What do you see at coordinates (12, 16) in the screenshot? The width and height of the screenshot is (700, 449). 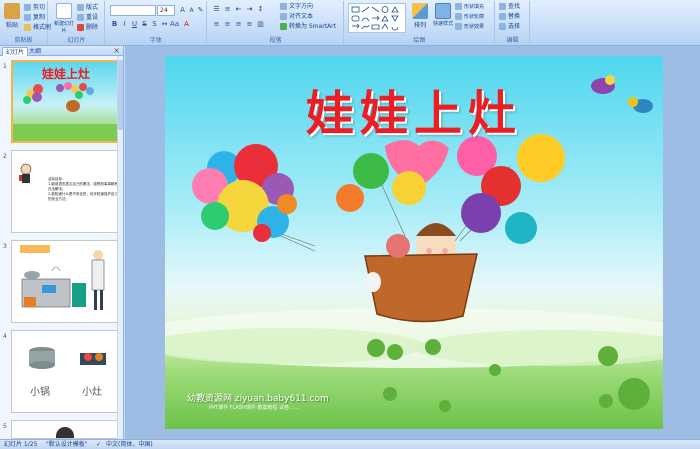 I see `paste-button: 粘贴` at bounding box center [12, 16].